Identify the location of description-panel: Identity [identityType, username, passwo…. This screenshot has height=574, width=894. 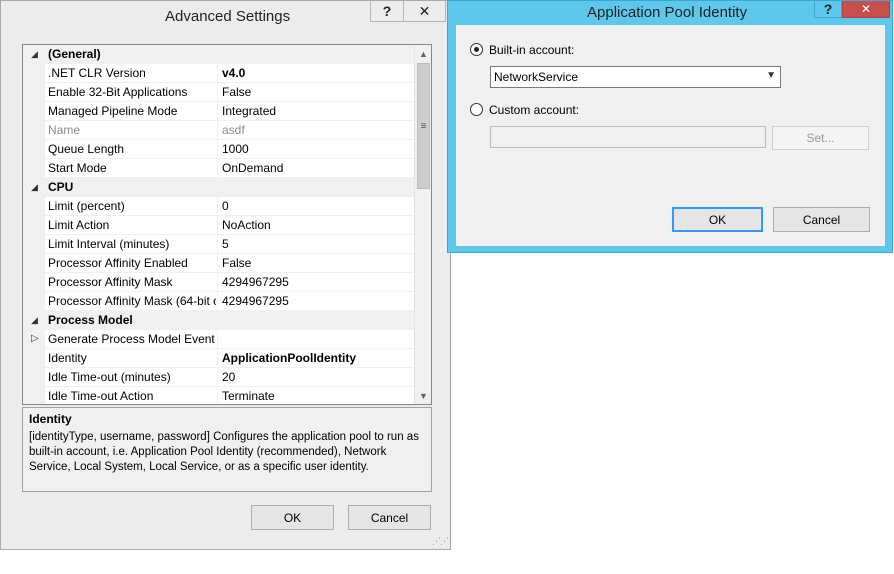
(227, 449).